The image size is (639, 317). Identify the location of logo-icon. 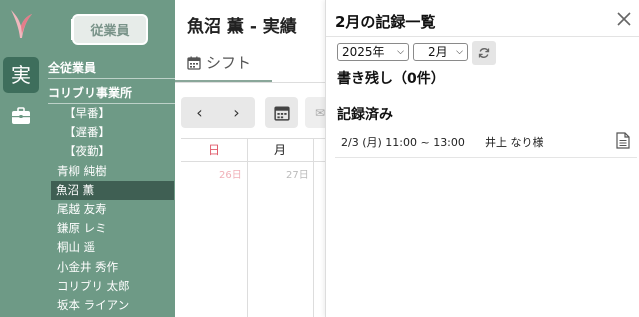
(20, 24).